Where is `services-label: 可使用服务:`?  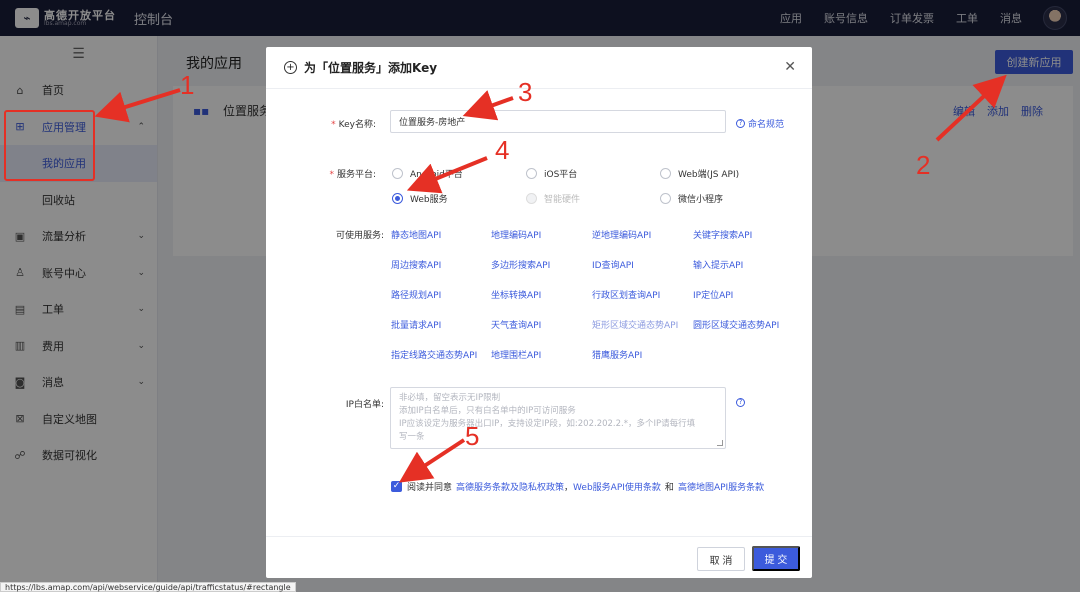 services-label: 可使用服务: is located at coordinates (359, 236).